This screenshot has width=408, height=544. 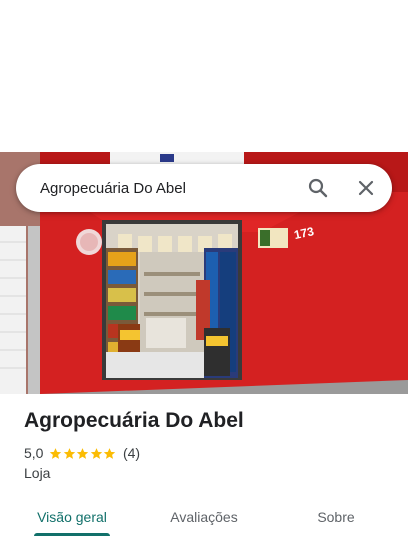 What do you see at coordinates (131, 453) in the screenshot?
I see `review-count: (4)` at bounding box center [131, 453].